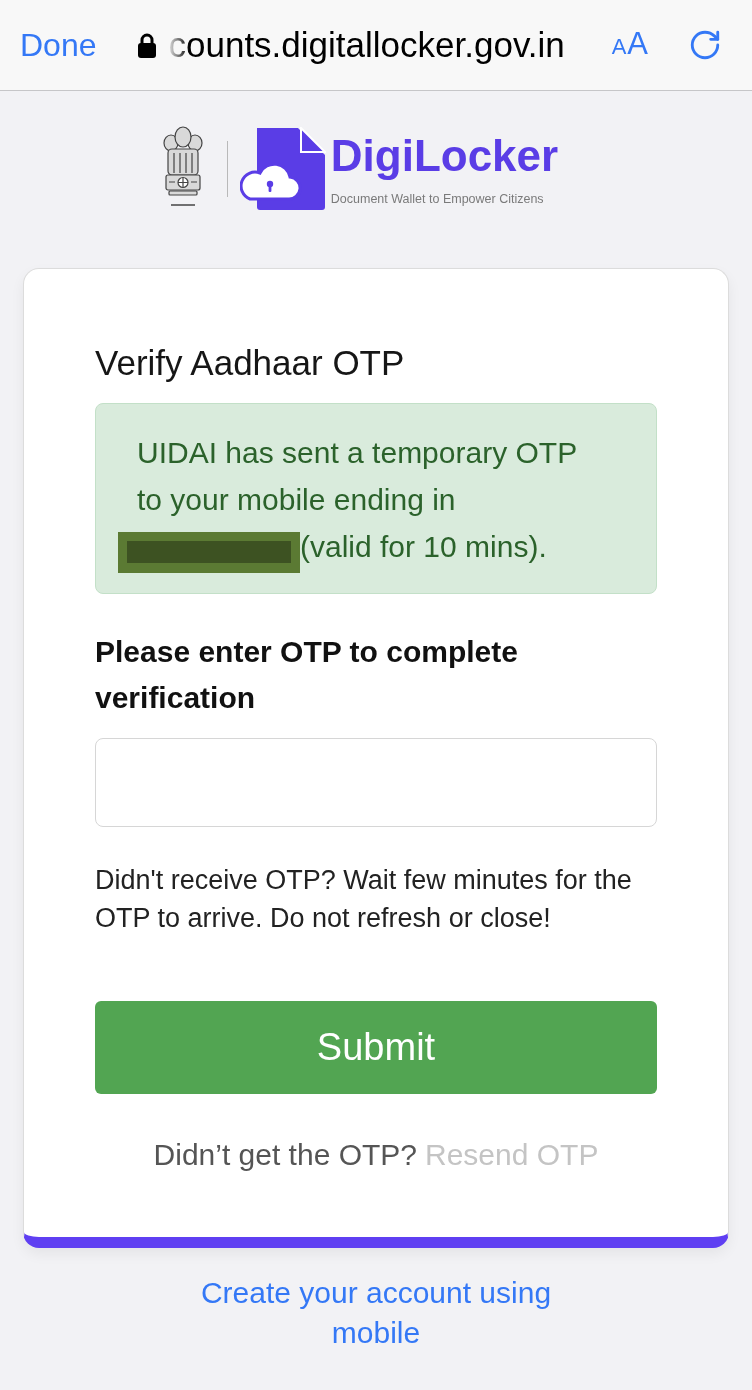 This screenshot has height=1390, width=752. I want to click on card-title: Verify Aadhaar OTP, so click(250, 363).